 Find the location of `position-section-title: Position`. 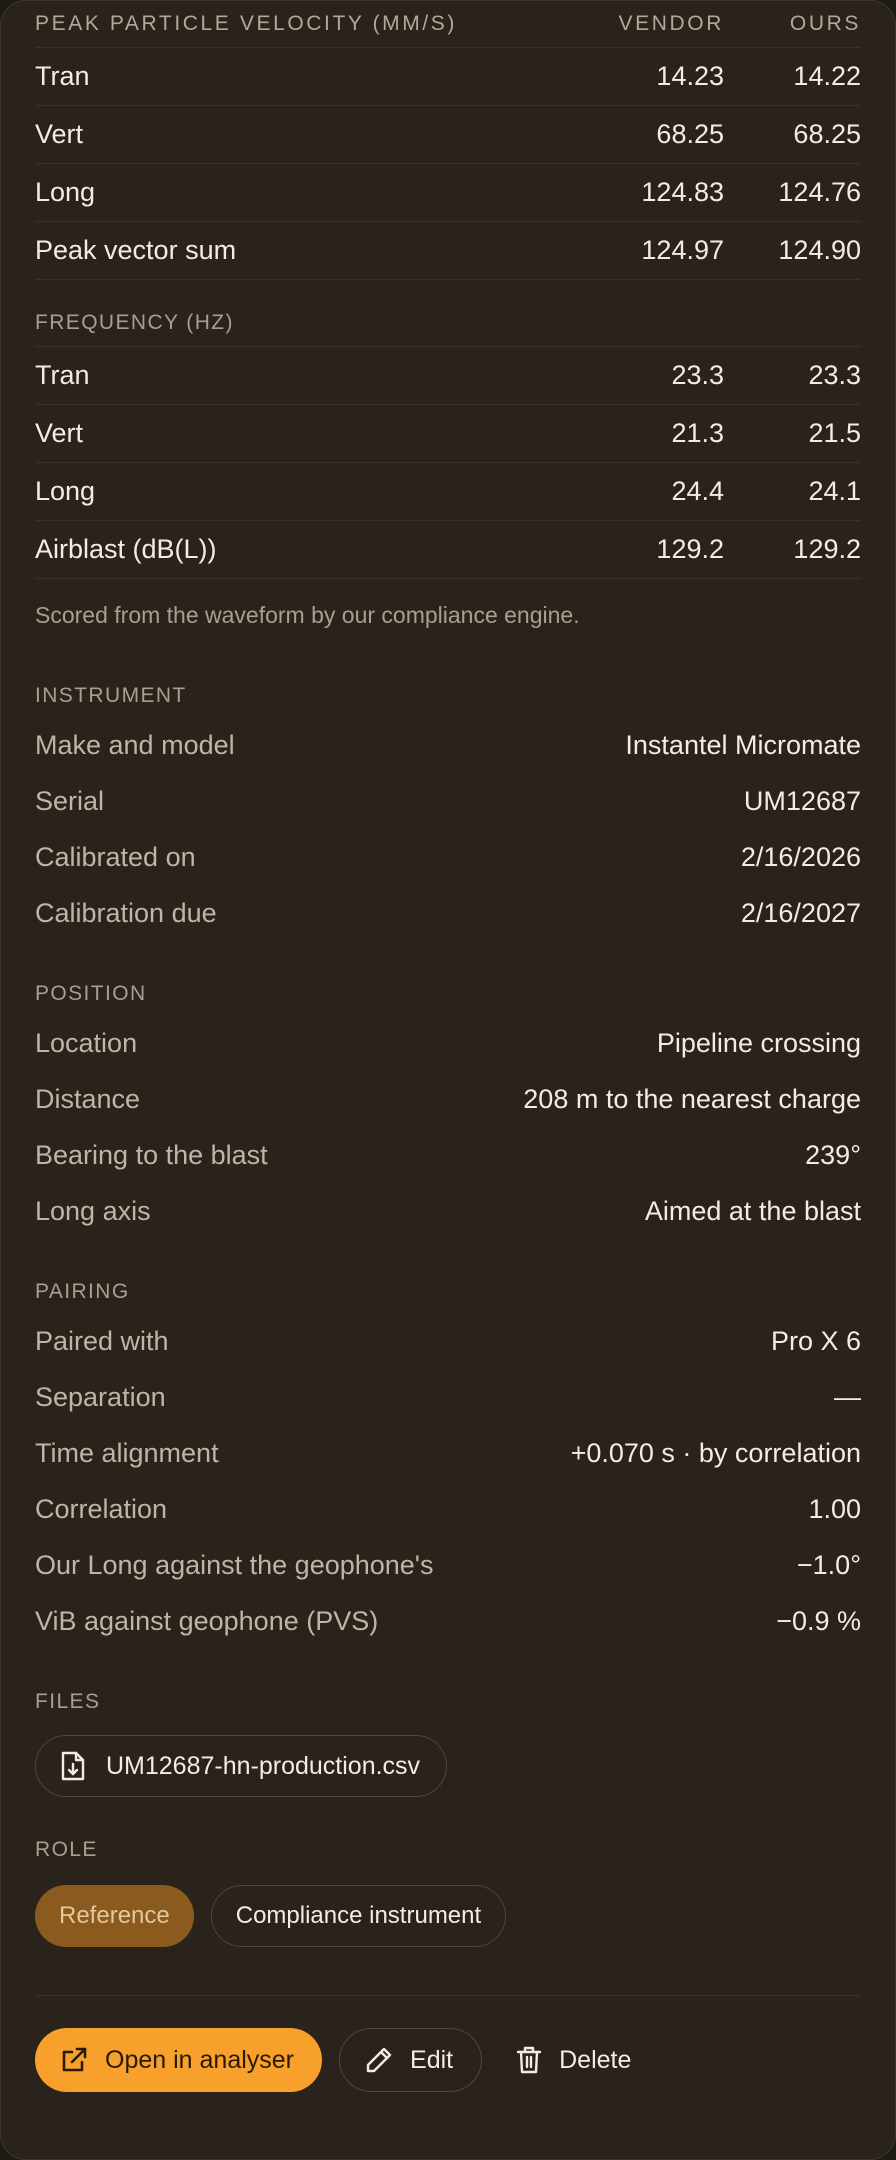

position-section-title: Position is located at coordinates (91, 993).